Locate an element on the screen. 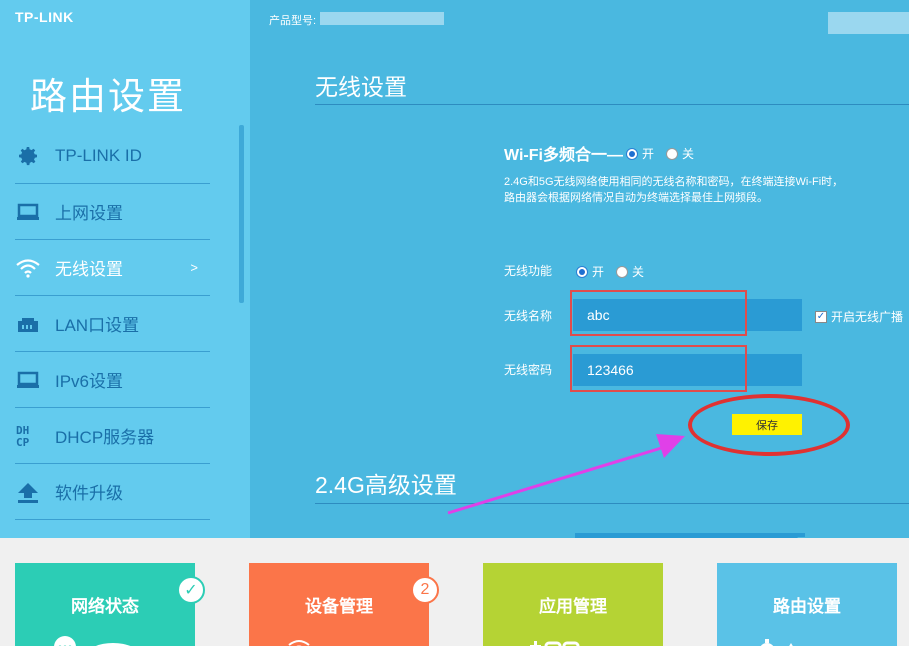 The height and width of the screenshot is (646, 909). tab-app-management: 应用管理 is located at coordinates (573, 604).